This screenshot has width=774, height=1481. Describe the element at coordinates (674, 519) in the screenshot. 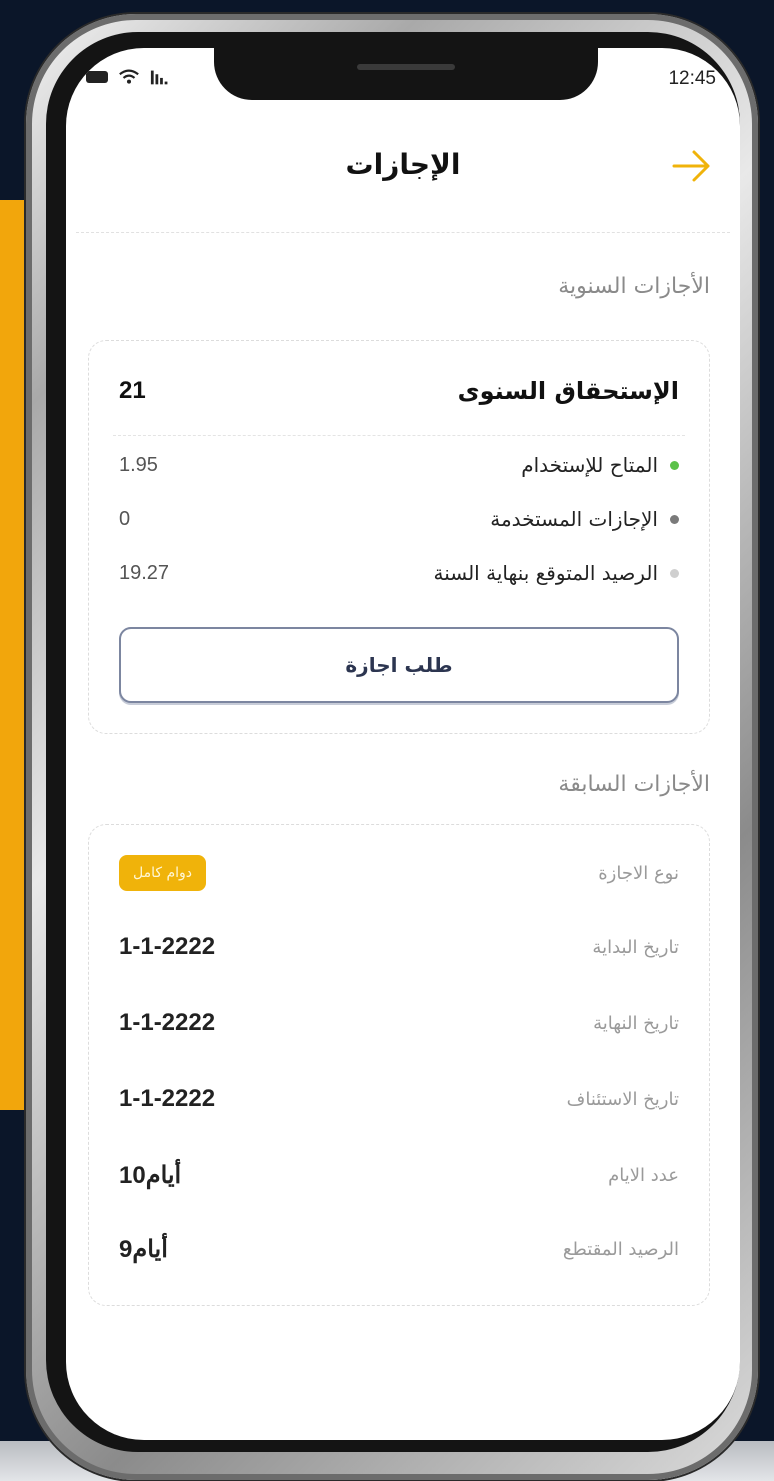

I see `used-dot-icon` at that location.